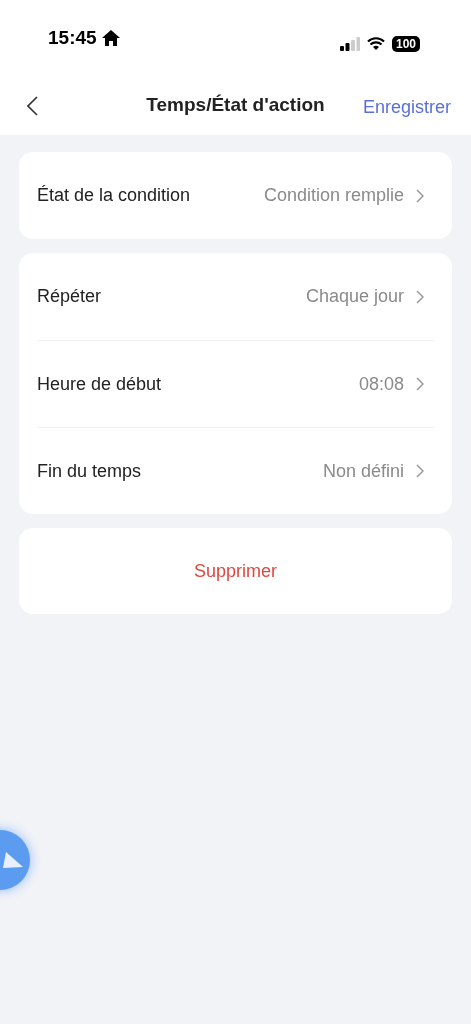 The width and height of the screenshot is (471, 1024). What do you see at coordinates (32, 106) in the screenshot?
I see `back-icon` at bounding box center [32, 106].